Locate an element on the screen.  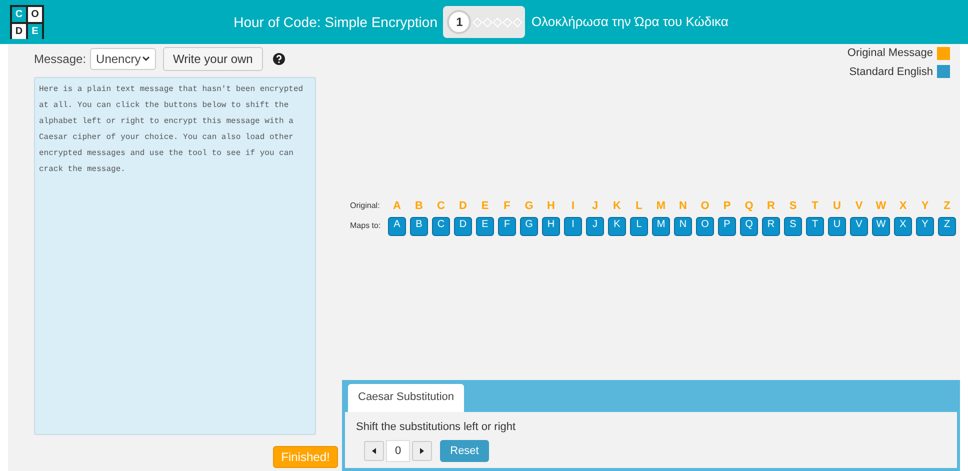
original-letter: R is located at coordinates (771, 206).